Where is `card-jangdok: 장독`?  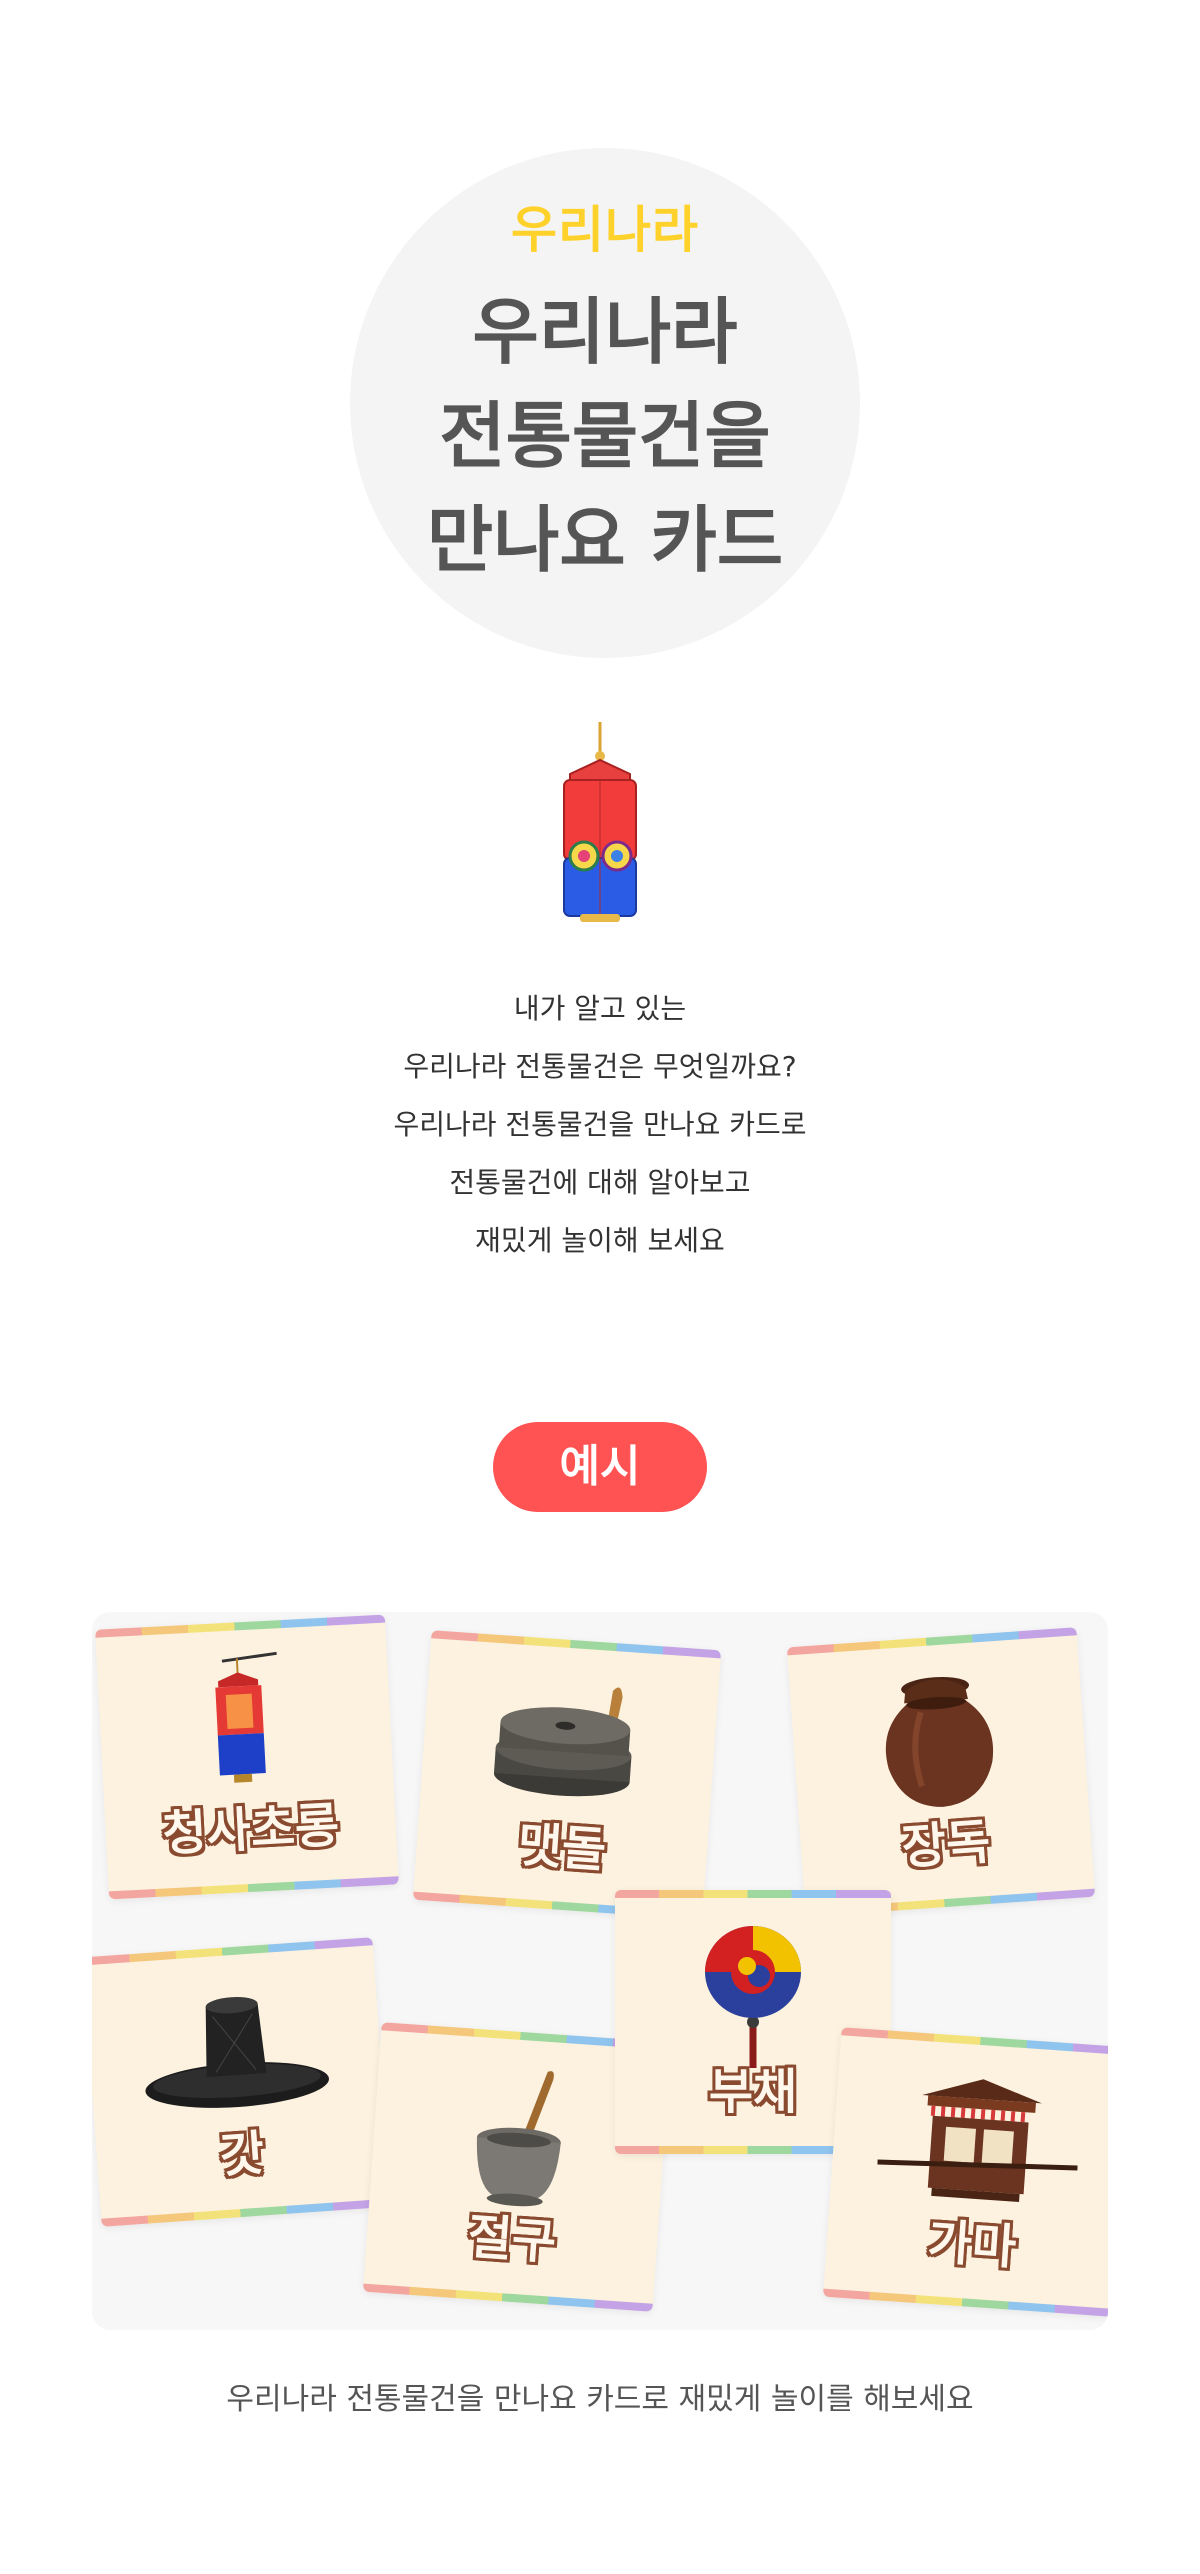 card-jangdok: 장독 is located at coordinates (941, 1772).